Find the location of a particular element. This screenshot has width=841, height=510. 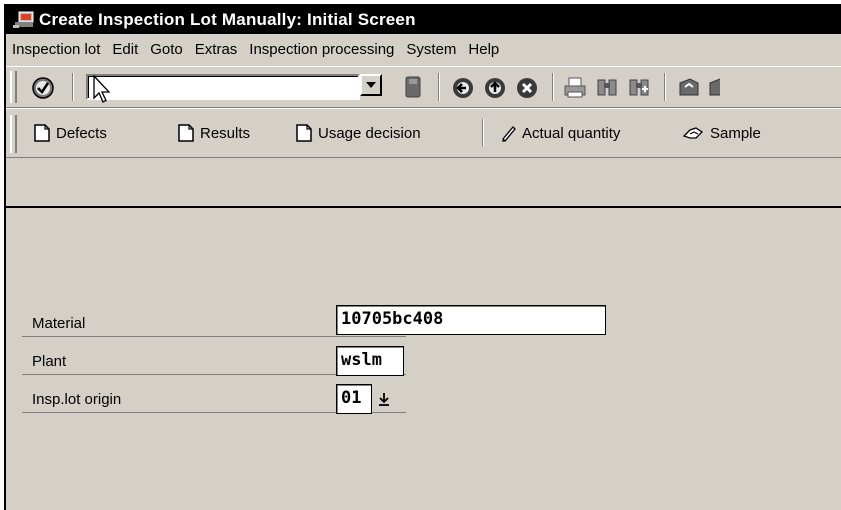

standard-toolbar is located at coordinates (423, 87).